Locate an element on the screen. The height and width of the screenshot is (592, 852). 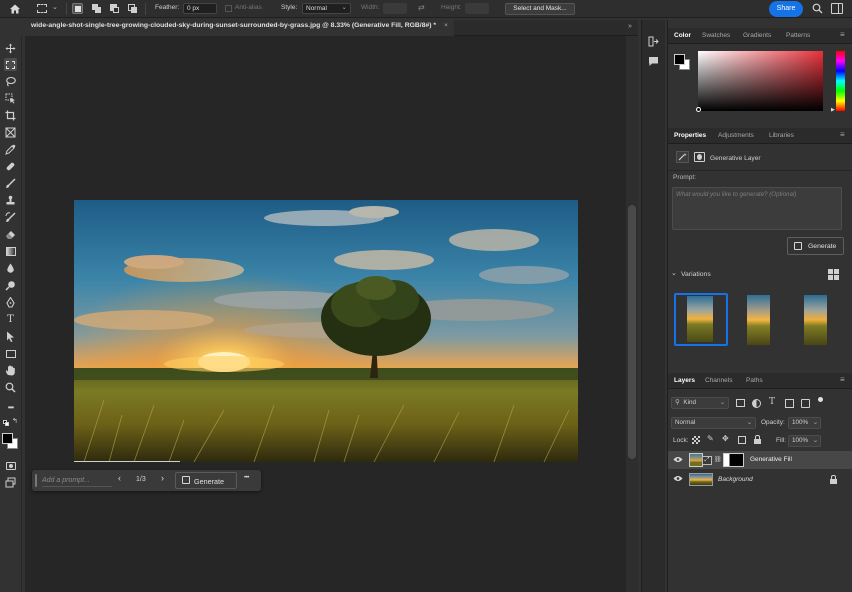
rectangular-marquee-preset-icon is located at coordinates (42, 8).